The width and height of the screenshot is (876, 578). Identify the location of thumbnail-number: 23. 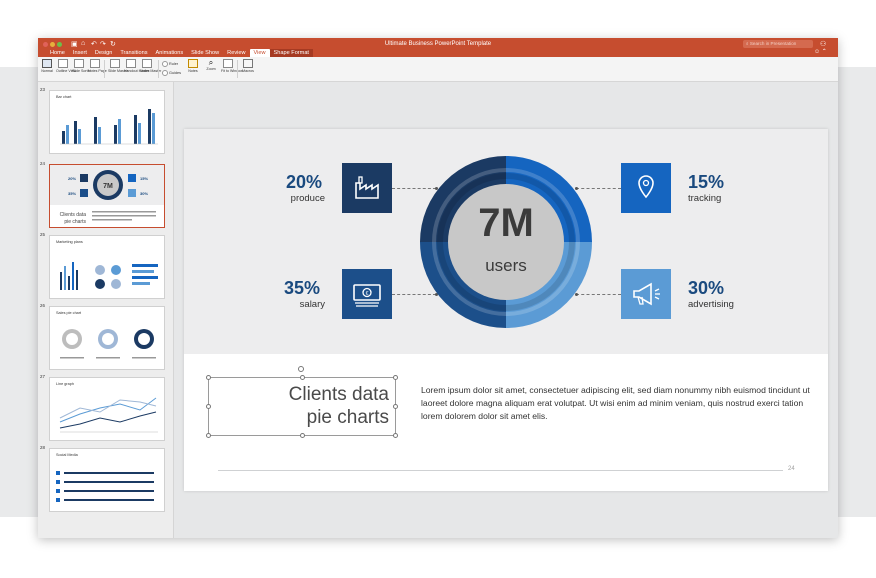
(42, 89).